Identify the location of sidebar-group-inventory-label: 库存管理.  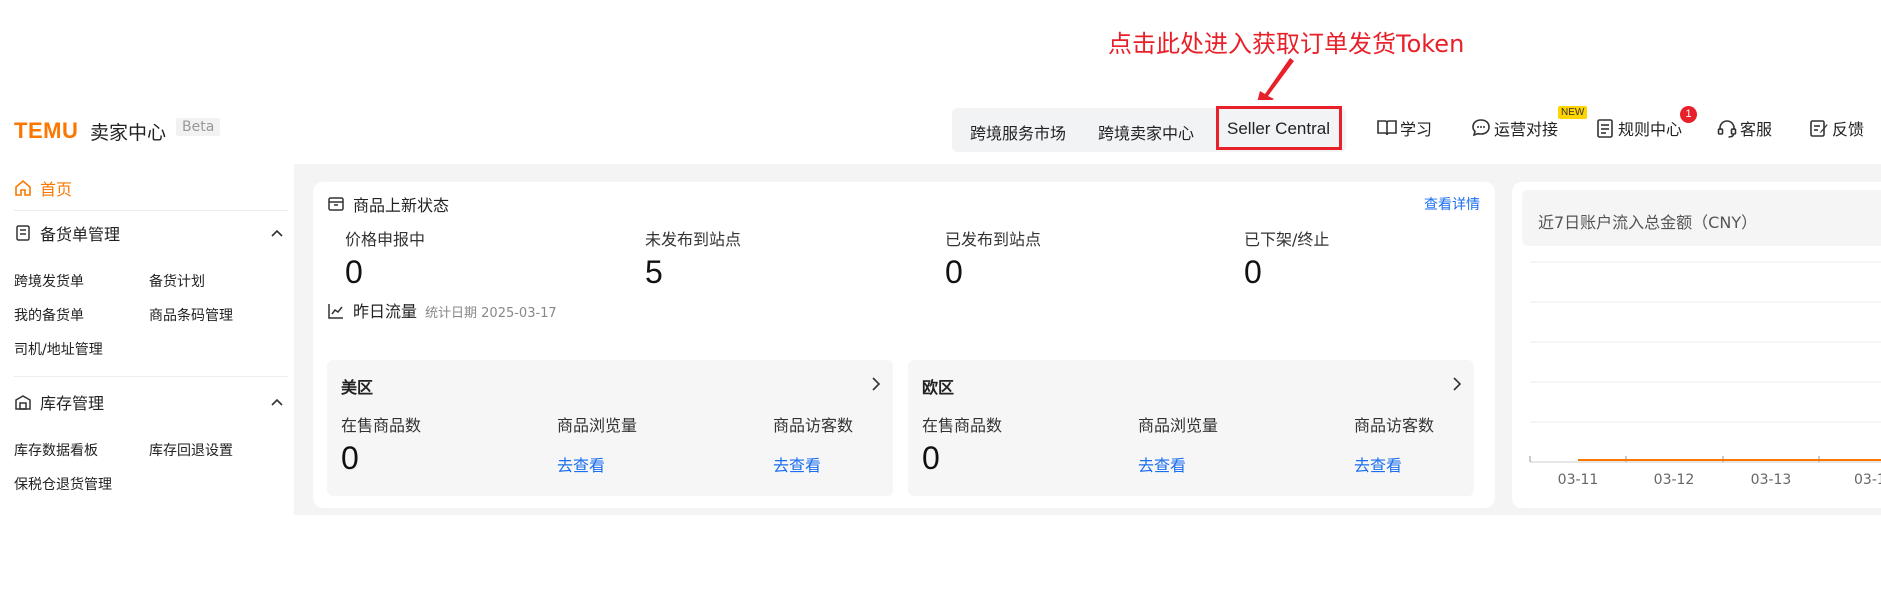
(72, 403).